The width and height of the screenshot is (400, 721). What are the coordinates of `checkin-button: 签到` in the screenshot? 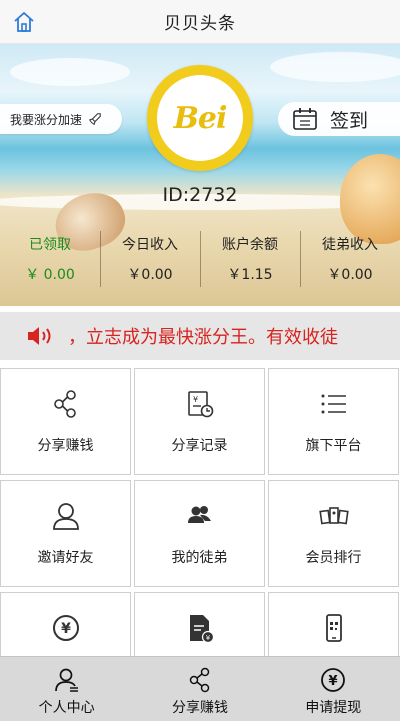 It's located at (339, 119).